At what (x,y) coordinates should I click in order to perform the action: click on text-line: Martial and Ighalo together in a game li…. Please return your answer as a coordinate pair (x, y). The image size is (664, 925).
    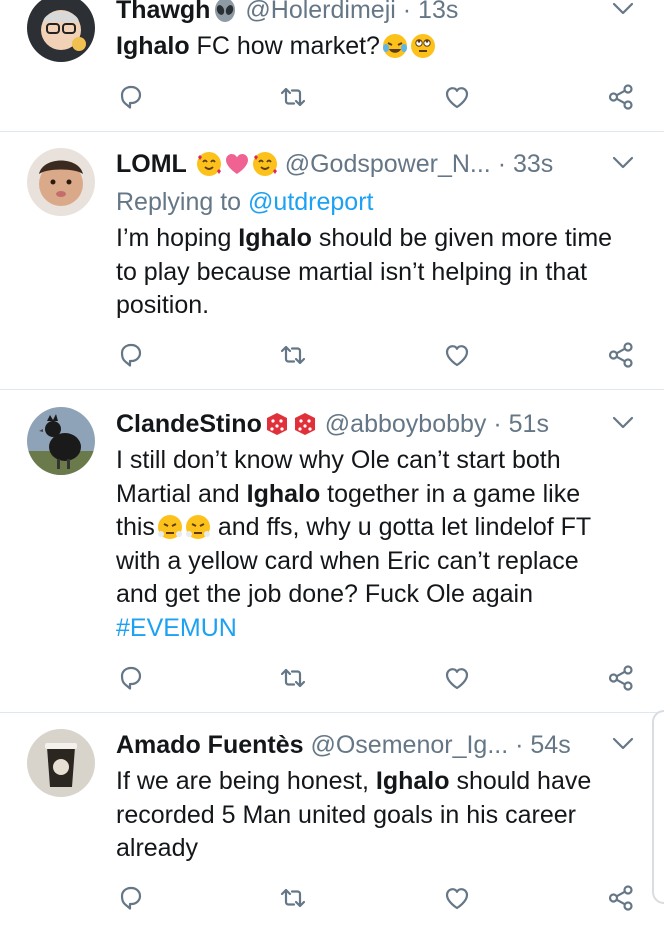
    Looking at the image, I should click on (375, 495).